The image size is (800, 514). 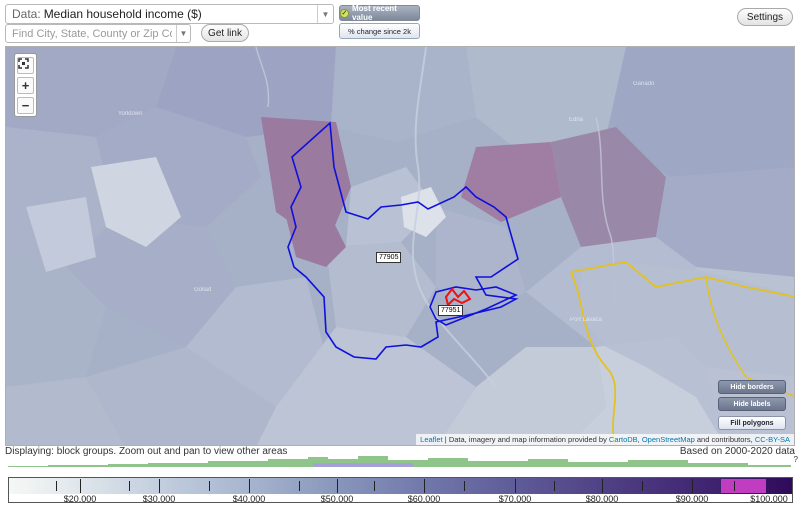 What do you see at coordinates (515, 498) in the screenshot?
I see `legend-label: $70,000` at bounding box center [515, 498].